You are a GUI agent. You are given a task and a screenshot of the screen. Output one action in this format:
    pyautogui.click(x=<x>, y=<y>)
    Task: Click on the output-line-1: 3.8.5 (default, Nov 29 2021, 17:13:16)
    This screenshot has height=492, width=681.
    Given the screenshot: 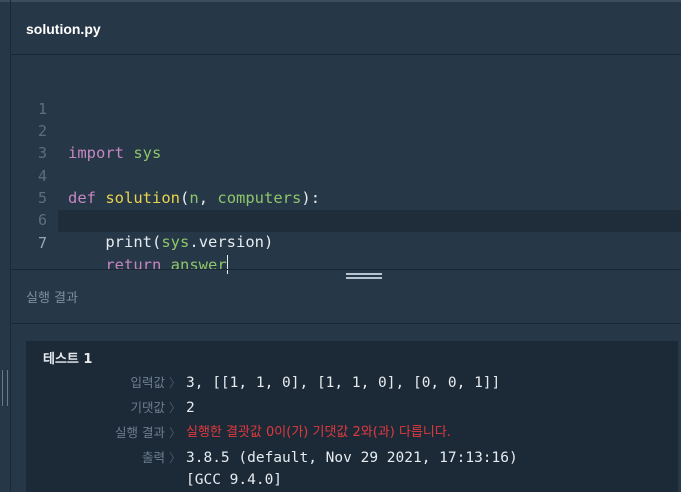 What is the action you would take?
    pyautogui.click(x=352, y=458)
    